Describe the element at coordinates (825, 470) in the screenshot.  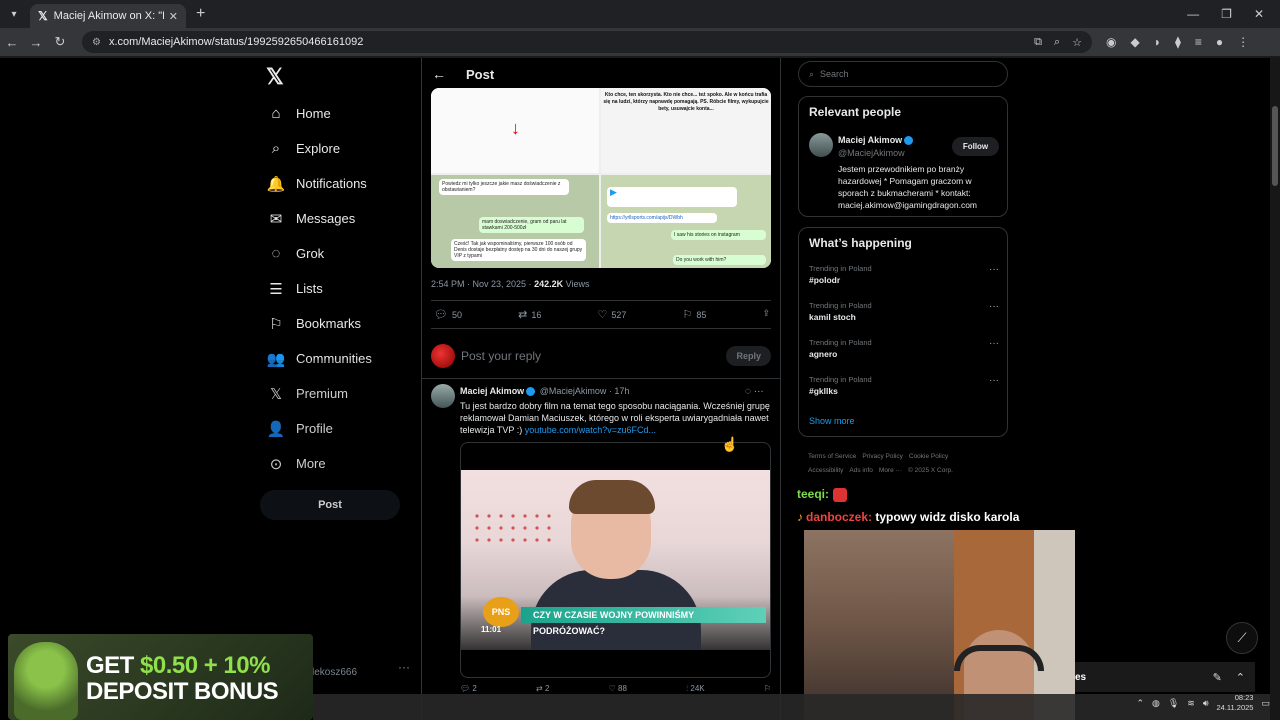
I see `footer-link: Accessibility` at that location.